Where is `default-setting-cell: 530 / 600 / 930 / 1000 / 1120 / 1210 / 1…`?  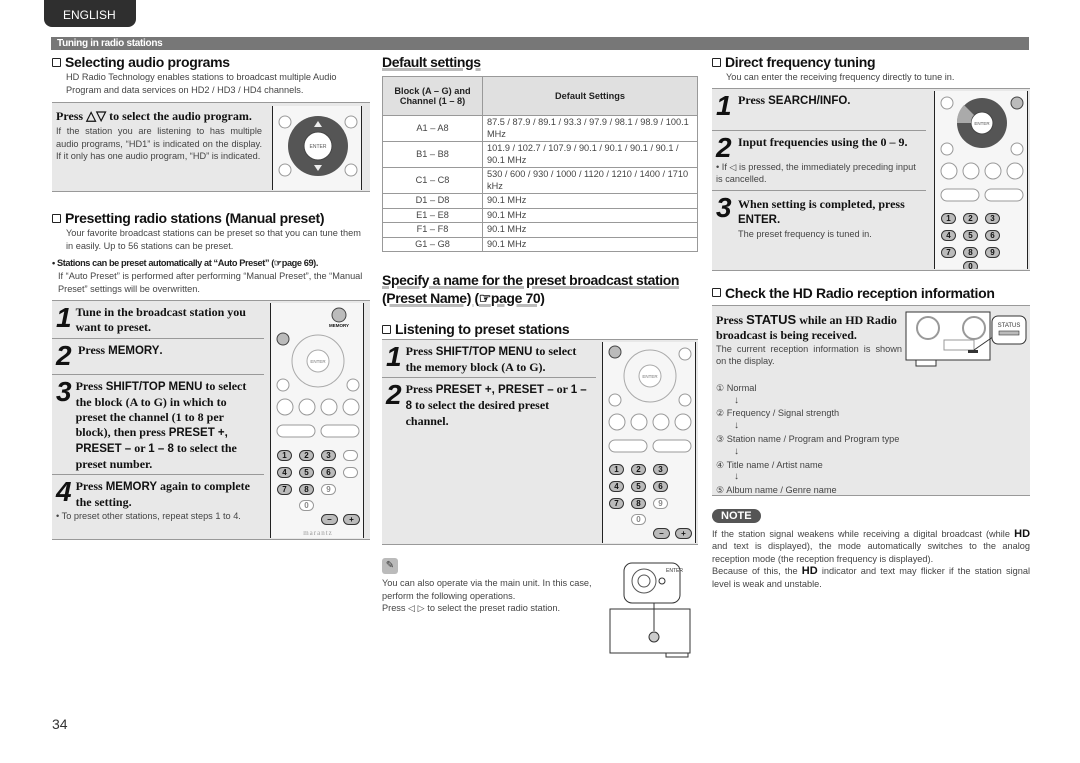 default-setting-cell: 530 / 600 / 930 / 1000 / 1120 / 1210 / 1… is located at coordinates (590, 180).